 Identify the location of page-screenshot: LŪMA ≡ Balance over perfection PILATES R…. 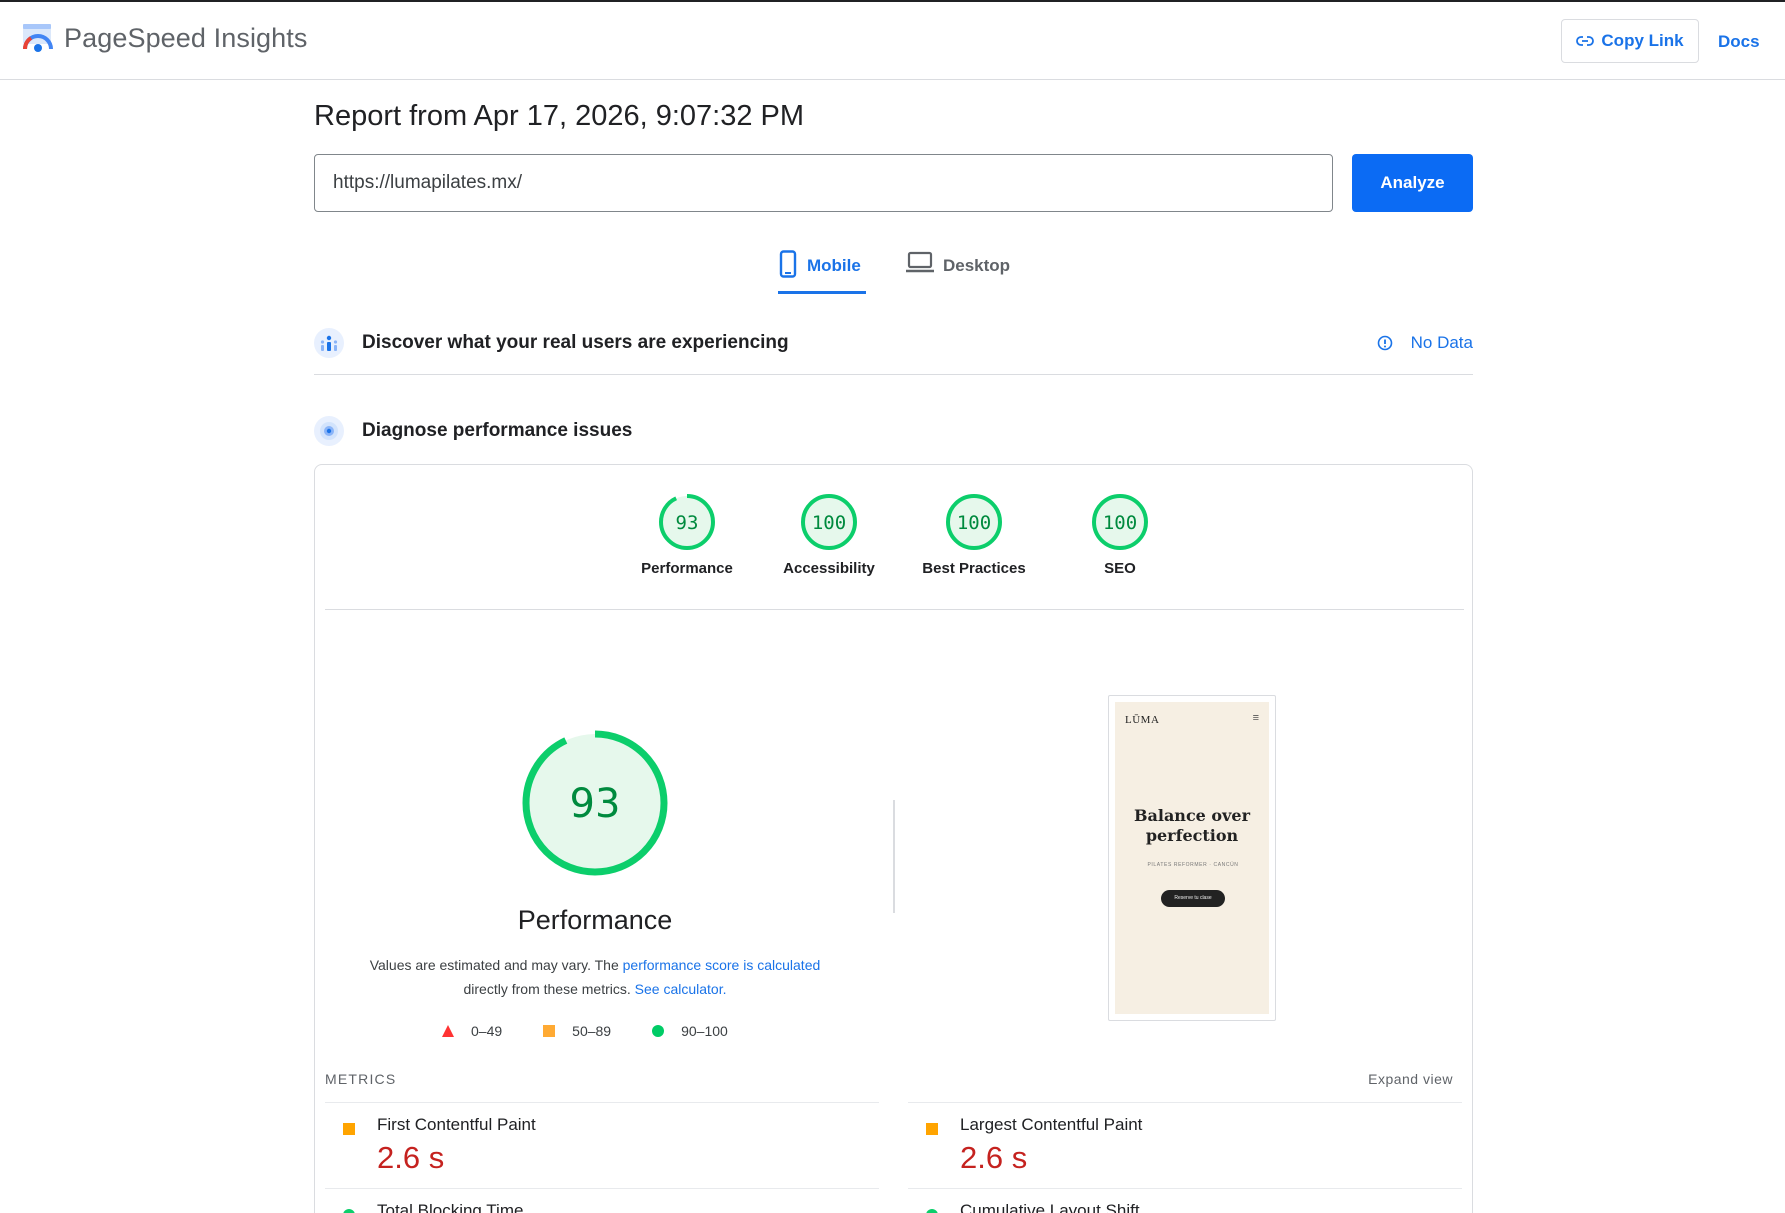
(1192, 858).